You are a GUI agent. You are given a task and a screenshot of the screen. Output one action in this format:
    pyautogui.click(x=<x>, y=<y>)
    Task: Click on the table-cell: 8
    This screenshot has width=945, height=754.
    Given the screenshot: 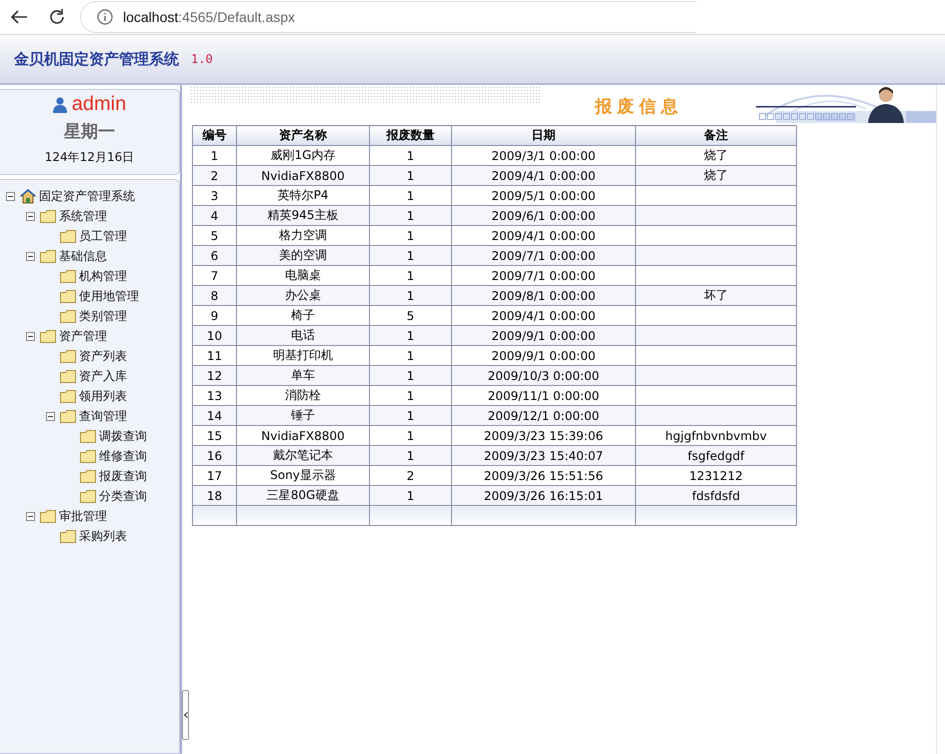 What is the action you would take?
    pyautogui.click(x=214, y=295)
    